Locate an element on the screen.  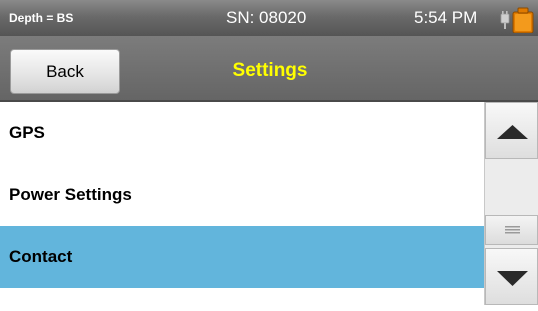
scrollbar is located at coordinates (511, 203).